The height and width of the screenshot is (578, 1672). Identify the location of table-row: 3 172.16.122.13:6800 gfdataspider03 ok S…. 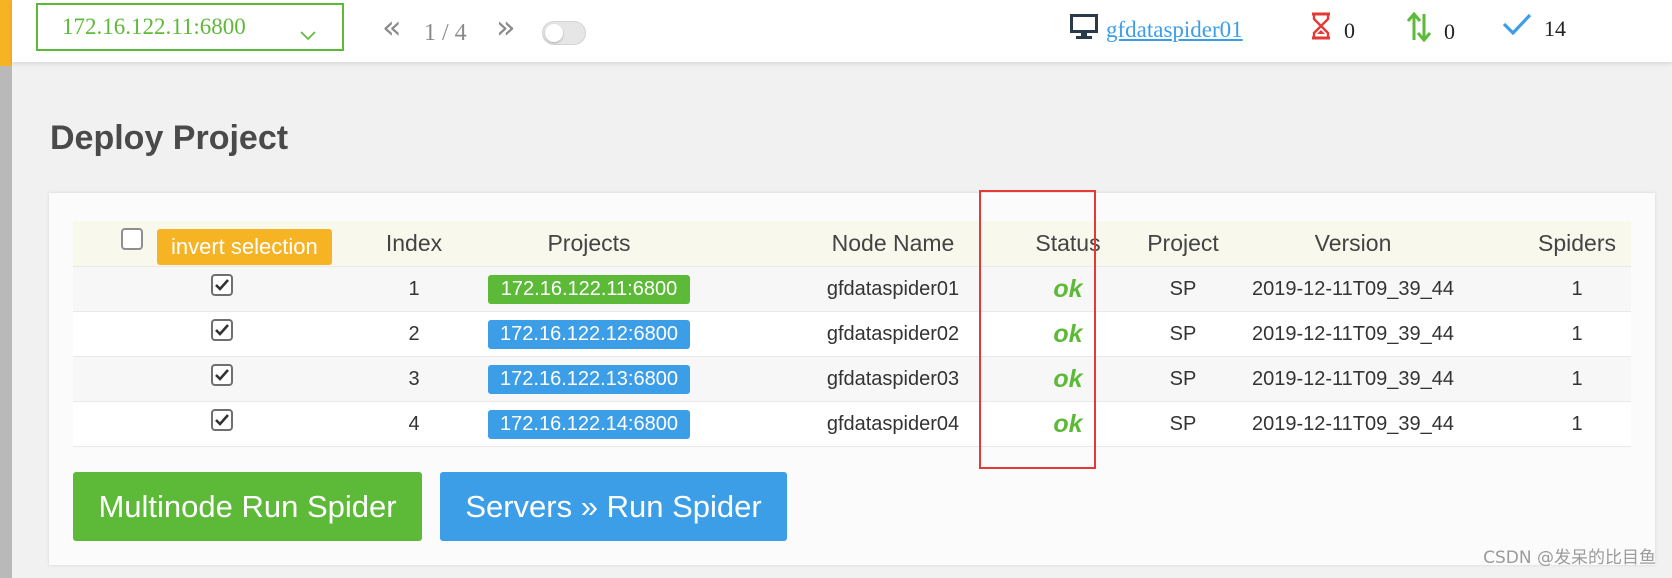
(852, 379).